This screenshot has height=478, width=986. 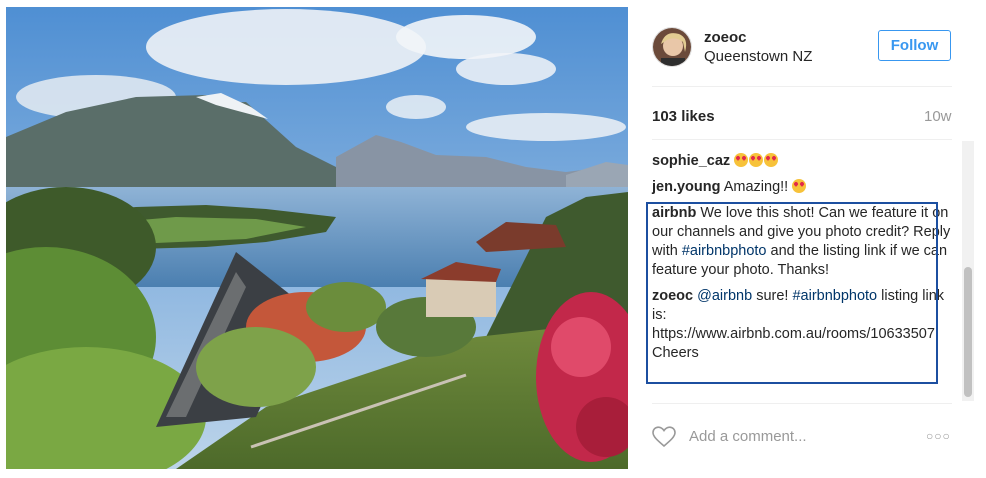 What do you see at coordinates (802, 161) in the screenshot?
I see `comment-item: sophie_caz` at bounding box center [802, 161].